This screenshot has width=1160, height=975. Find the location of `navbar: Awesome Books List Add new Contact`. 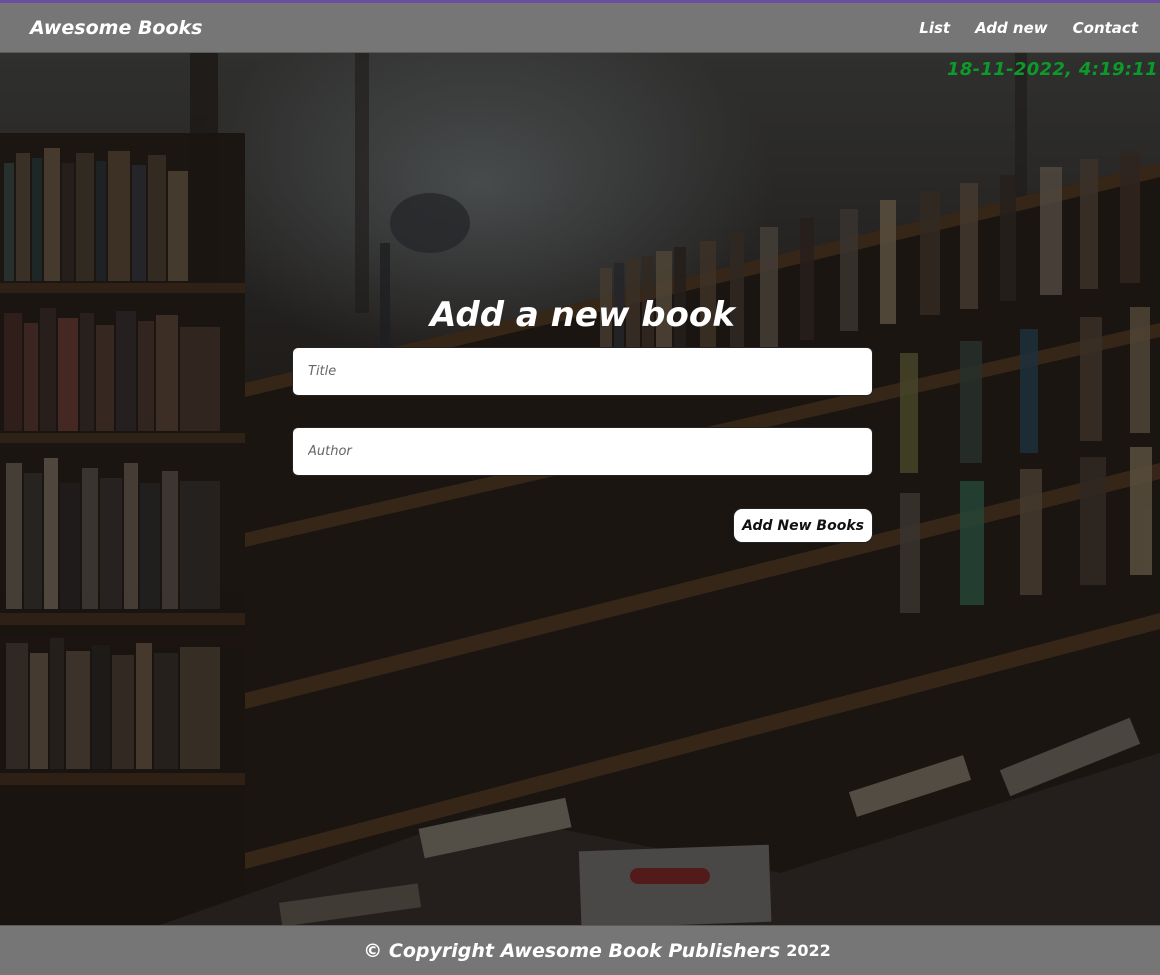

navbar: Awesome Books List Add new Contact is located at coordinates (580, 28).